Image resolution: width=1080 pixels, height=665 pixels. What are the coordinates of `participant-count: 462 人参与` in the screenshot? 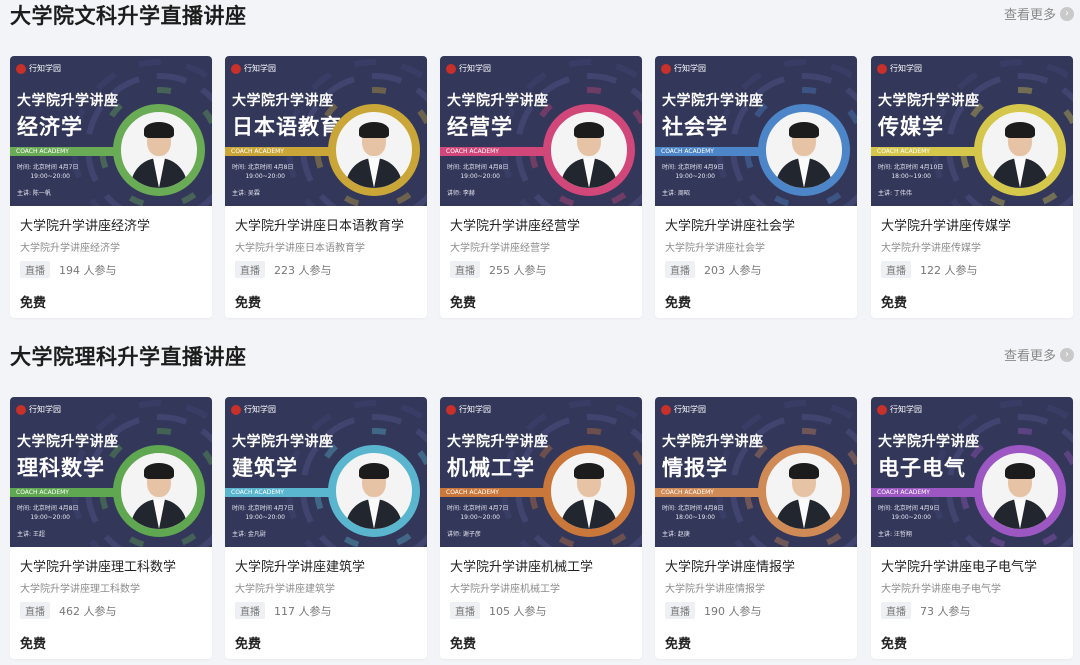 It's located at (88, 611).